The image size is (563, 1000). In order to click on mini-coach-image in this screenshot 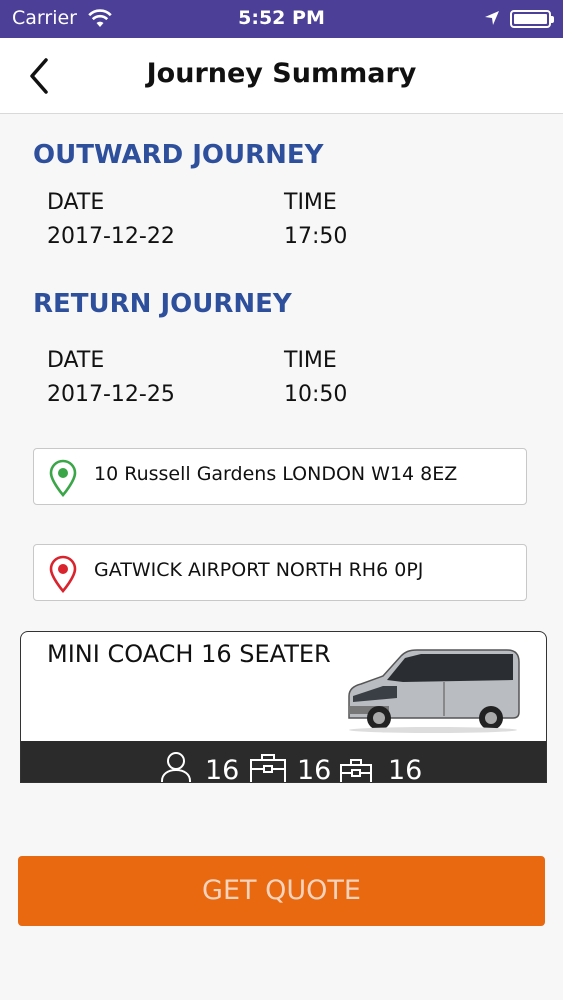, I will do `click(434, 691)`.